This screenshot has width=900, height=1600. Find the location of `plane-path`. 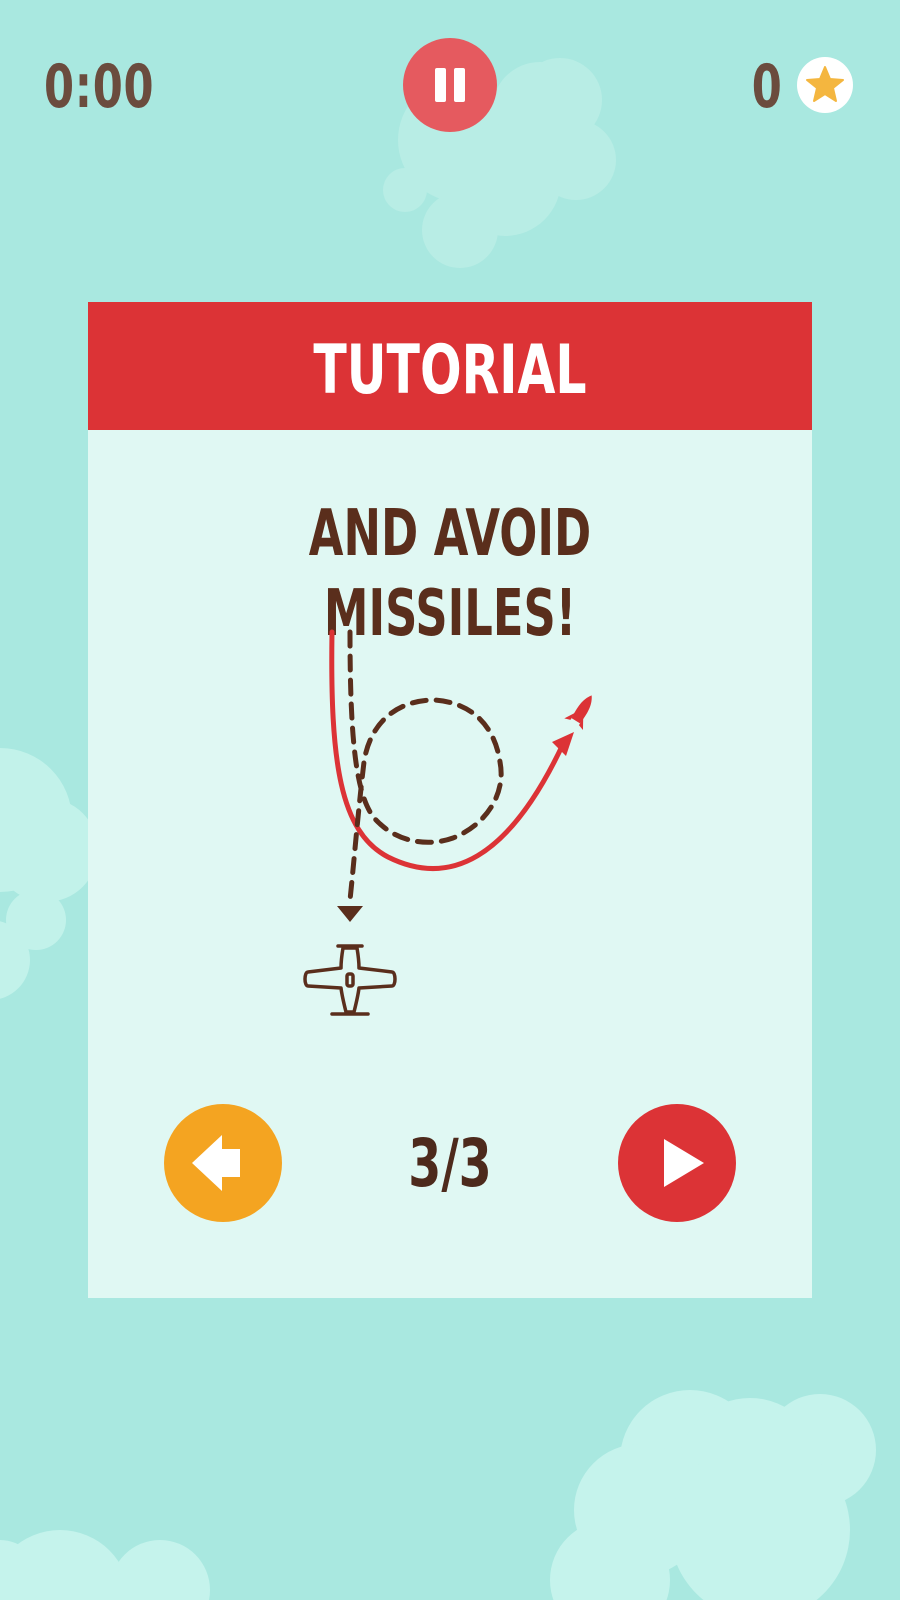

plane-path is located at coordinates (425, 766).